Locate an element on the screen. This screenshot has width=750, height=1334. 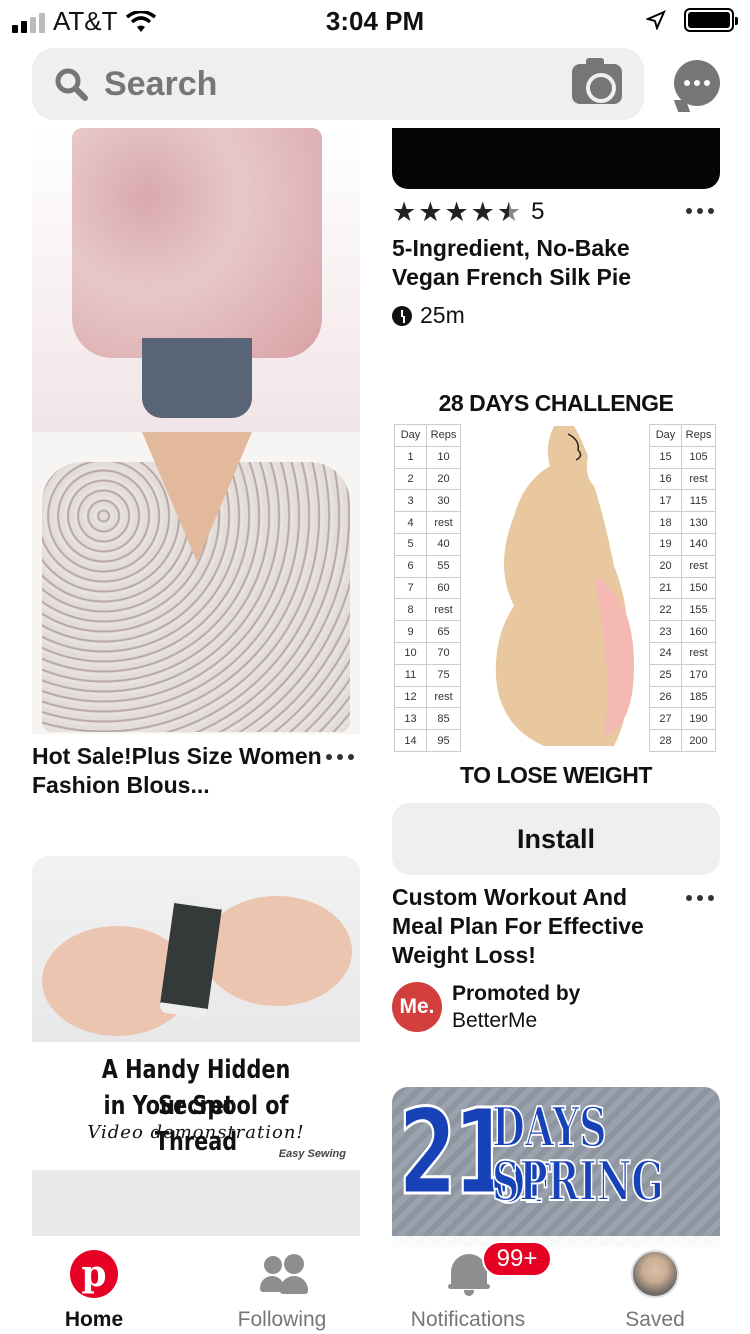
challenge-heading: 28 DAYS CHALLENGE is located at coordinates (556, 403).